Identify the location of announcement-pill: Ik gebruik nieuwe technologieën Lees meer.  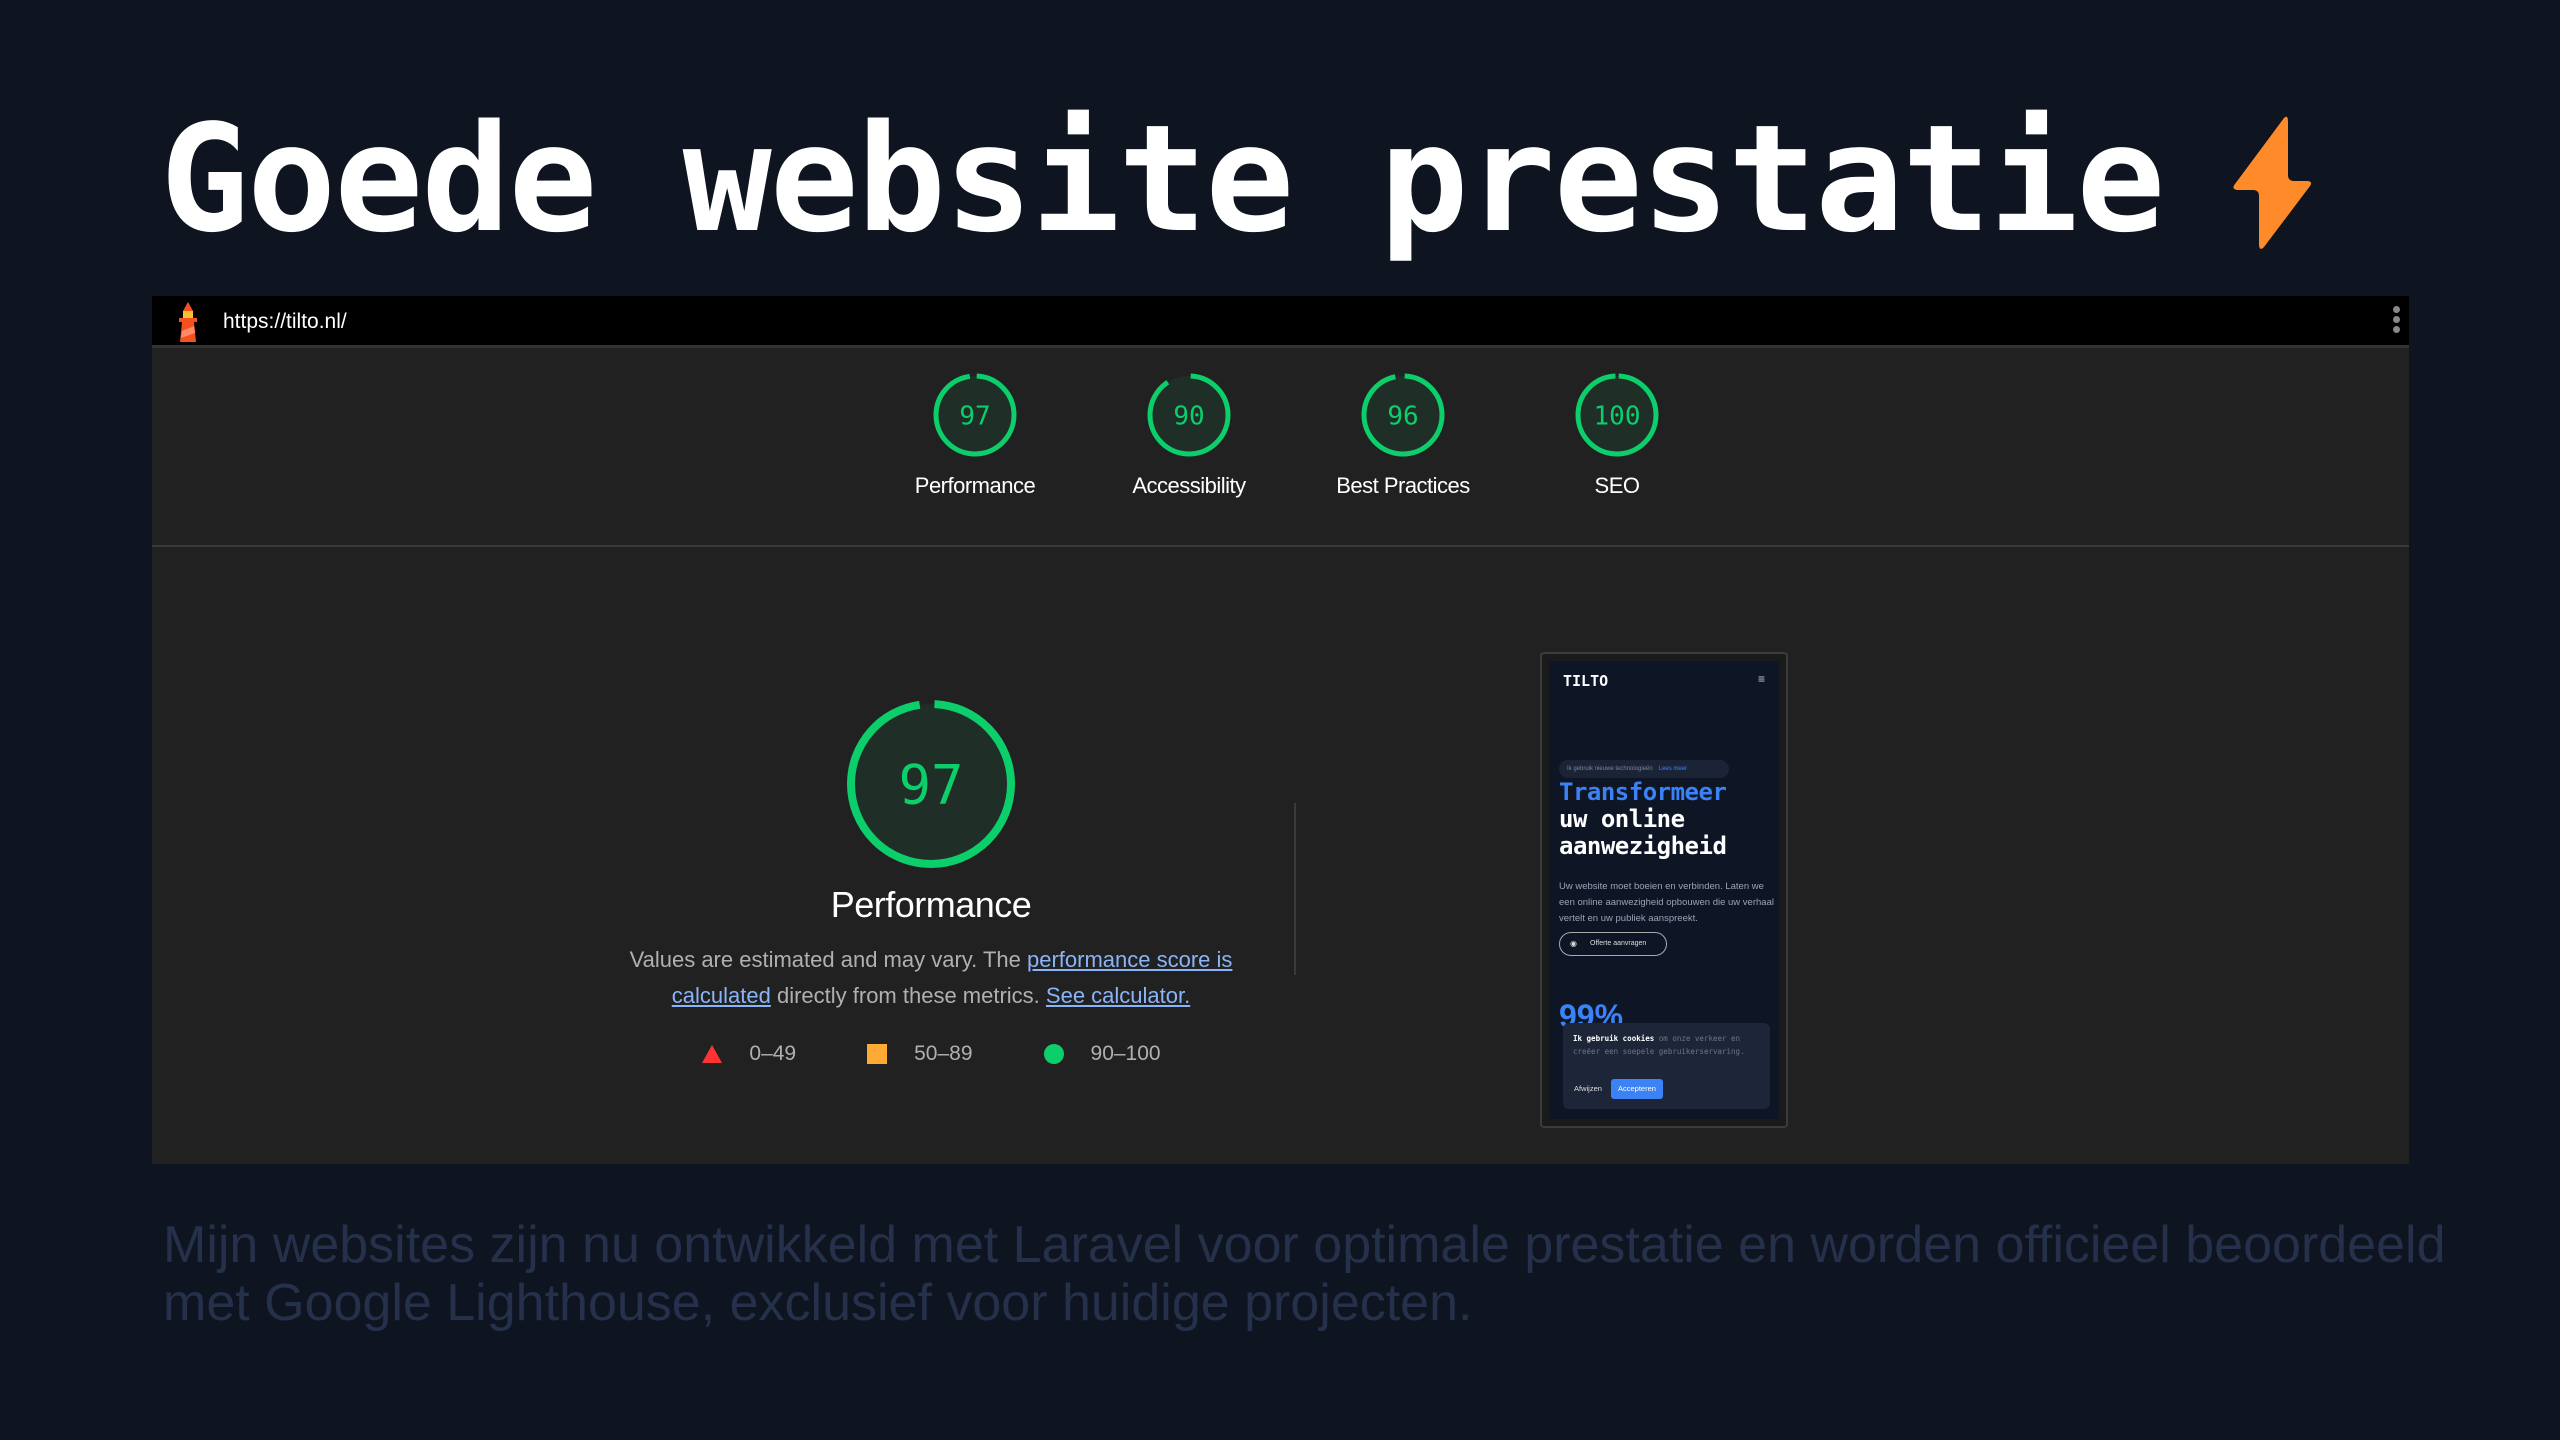
(1644, 769).